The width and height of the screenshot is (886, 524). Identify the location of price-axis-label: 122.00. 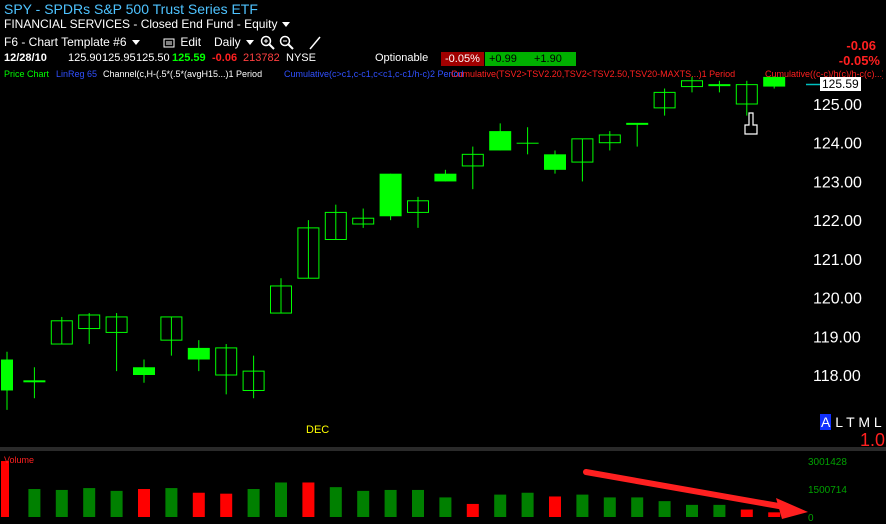
(837, 221).